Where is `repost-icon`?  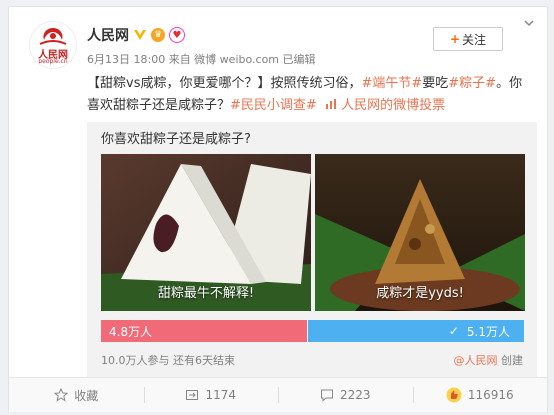
repost-icon is located at coordinates (192, 395).